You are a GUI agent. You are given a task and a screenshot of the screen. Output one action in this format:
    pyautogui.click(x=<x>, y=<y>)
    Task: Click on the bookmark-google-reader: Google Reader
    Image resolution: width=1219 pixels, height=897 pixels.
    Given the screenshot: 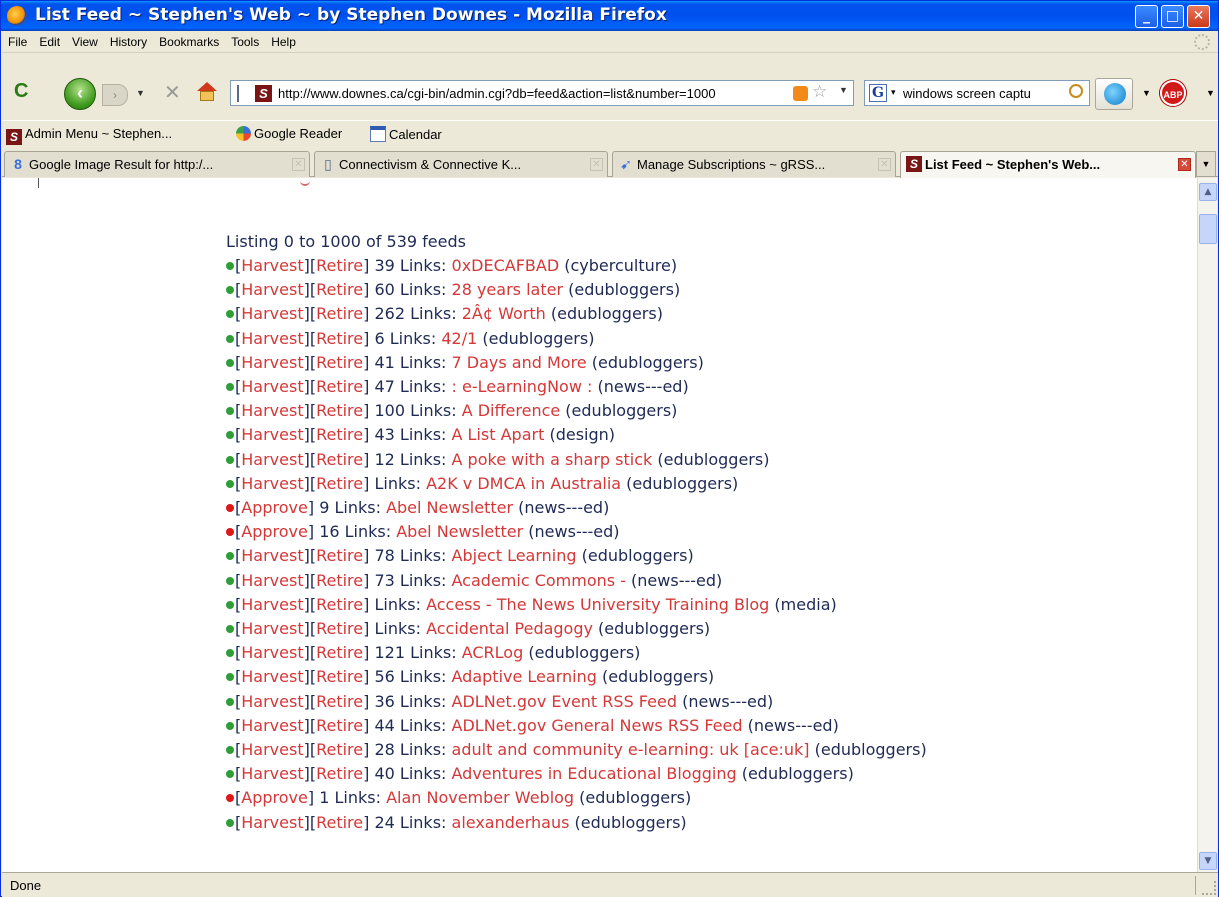 What is the action you would take?
    pyautogui.click(x=289, y=133)
    